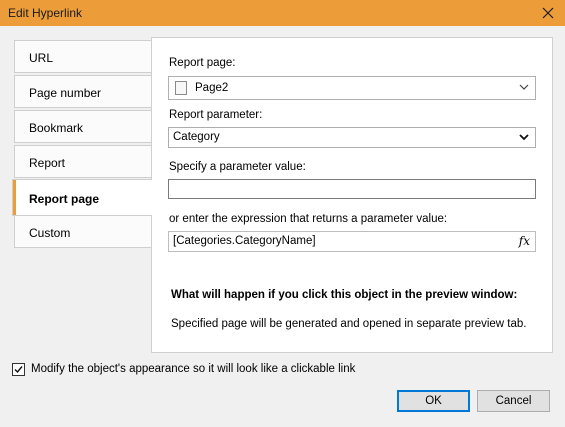 Image resolution: width=565 pixels, height=427 pixels. Describe the element at coordinates (212, 88) in the screenshot. I see `report-page-value: Page2` at that location.